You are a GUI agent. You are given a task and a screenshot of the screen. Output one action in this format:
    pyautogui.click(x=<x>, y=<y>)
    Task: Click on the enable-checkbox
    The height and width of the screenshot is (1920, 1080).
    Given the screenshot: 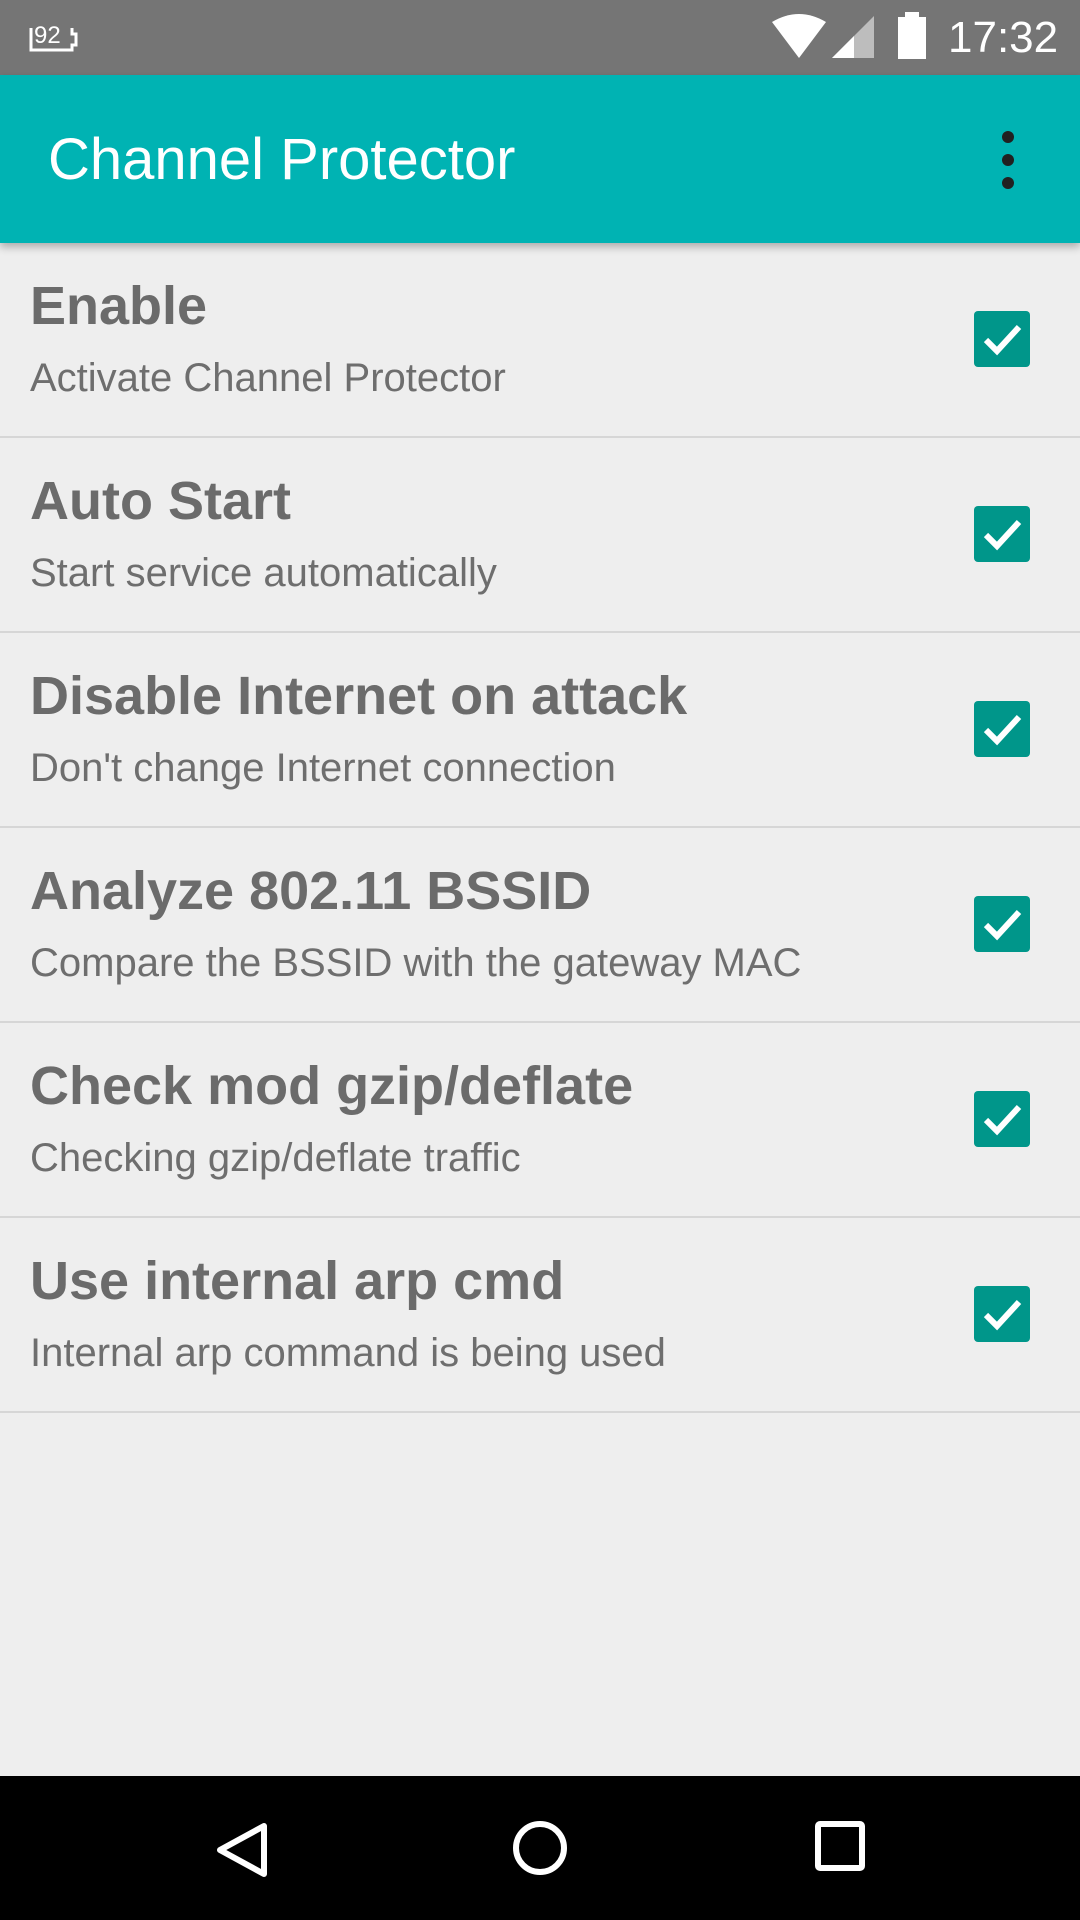 What is the action you would take?
    pyautogui.click(x=1002, y=339)
    